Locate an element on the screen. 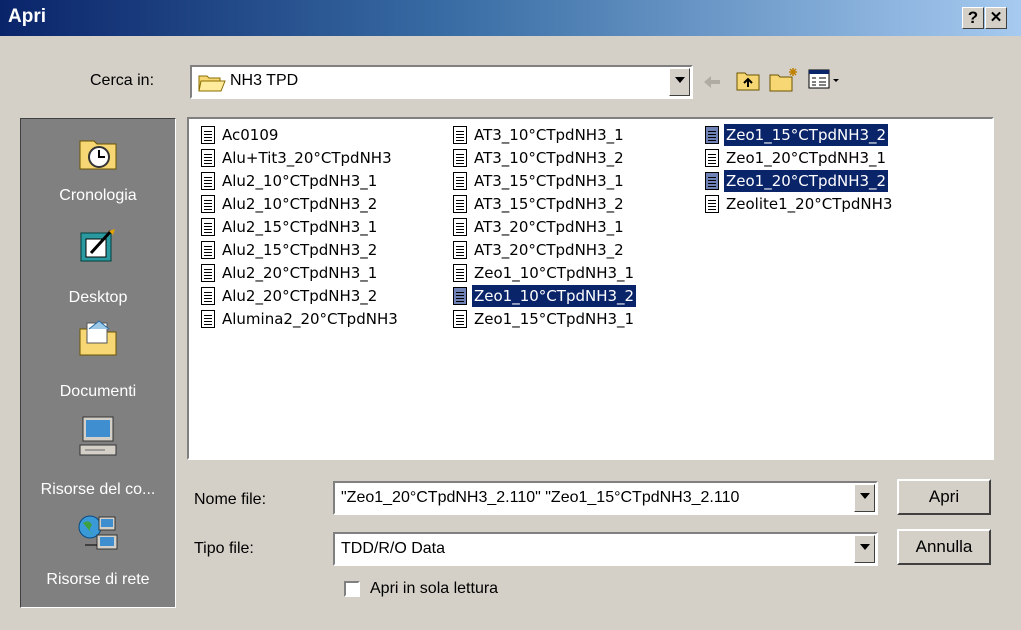 This screenshot has width=1021, height=630. filetype-combo: TDD/R/O Data is located at coordinates (605, 549).